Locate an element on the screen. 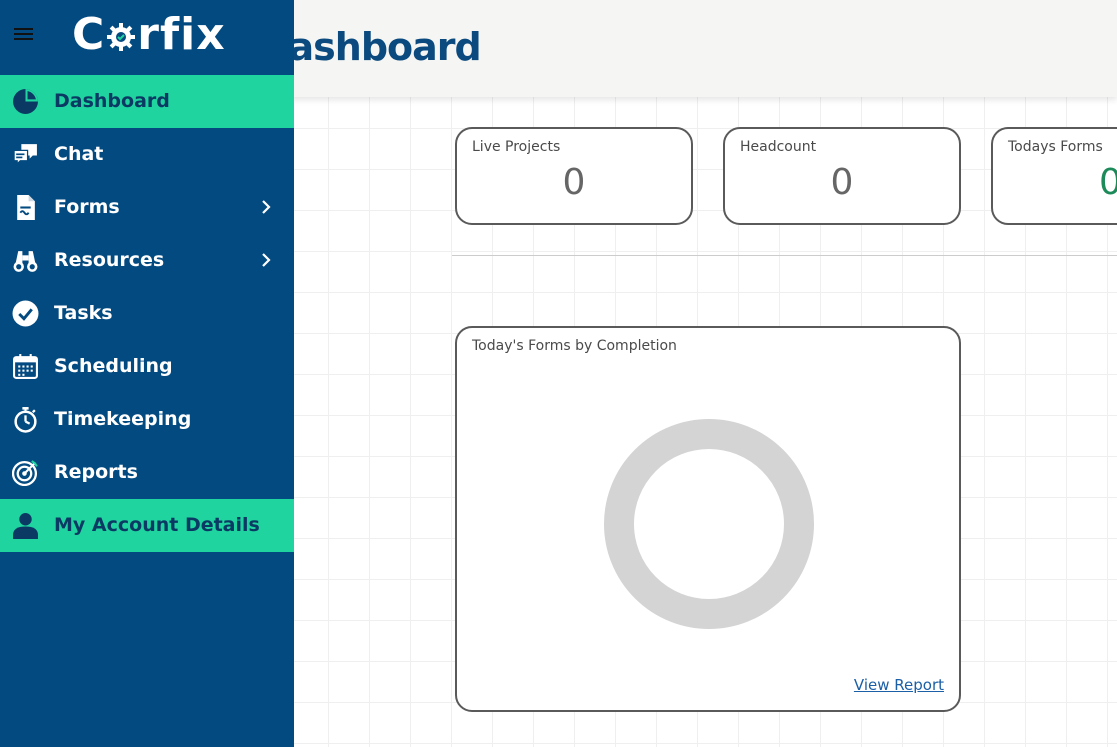 The width and height of the screenshot is (1117, 747). stopwatch-icon is located at coordinates (25, 420).